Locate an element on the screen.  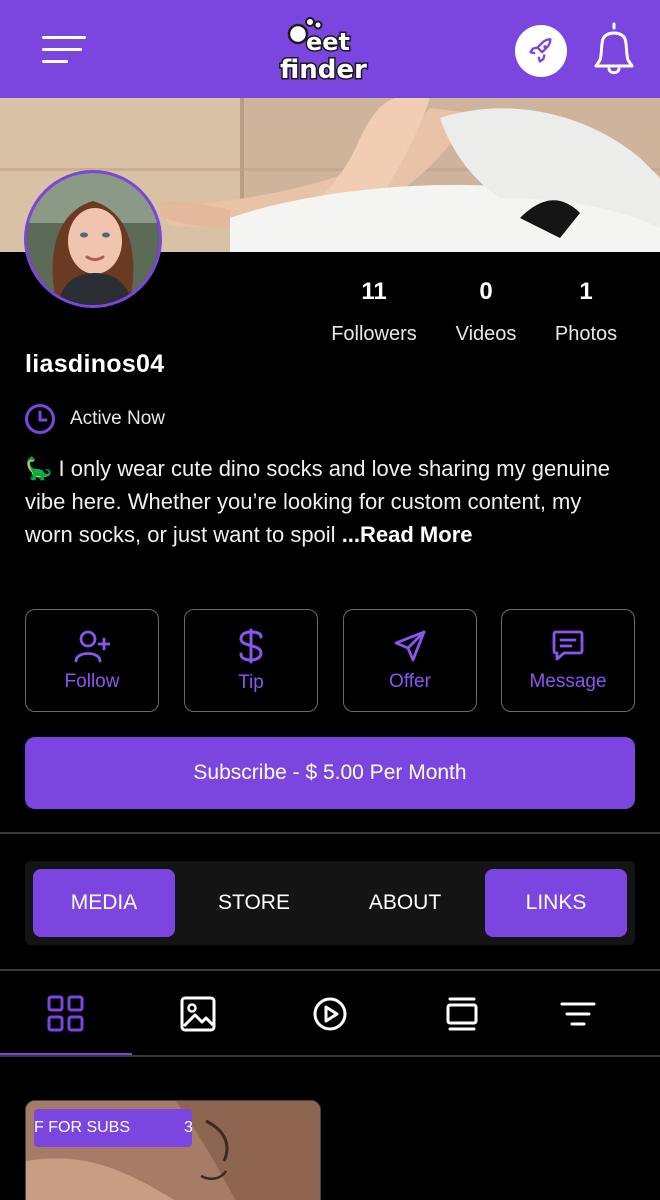
image-icon is located at coordinates (198, 1014).